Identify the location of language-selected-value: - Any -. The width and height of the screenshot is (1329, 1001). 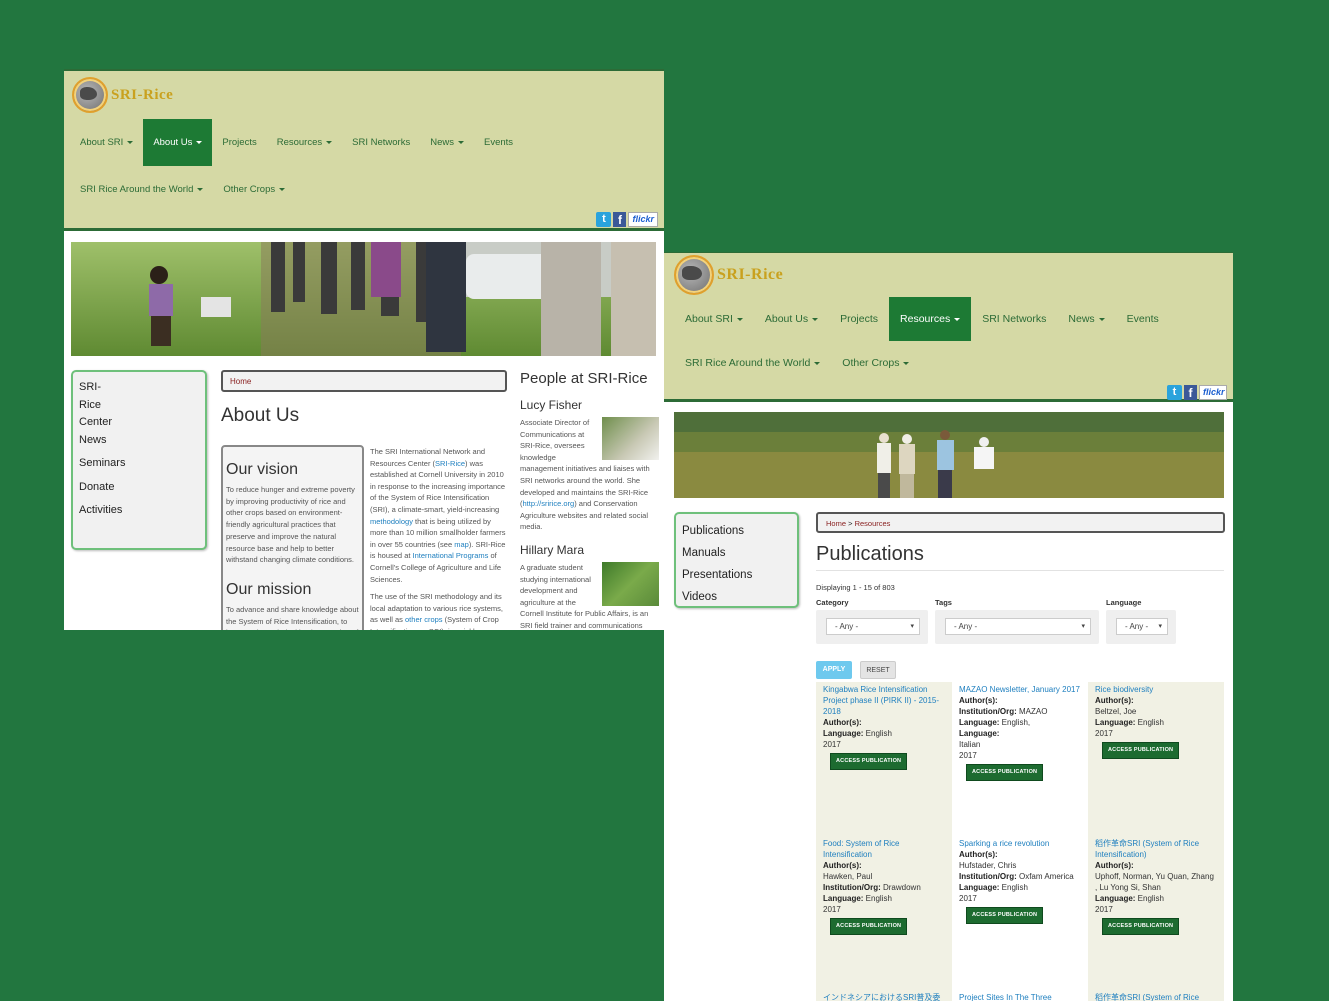
(1137, 626).